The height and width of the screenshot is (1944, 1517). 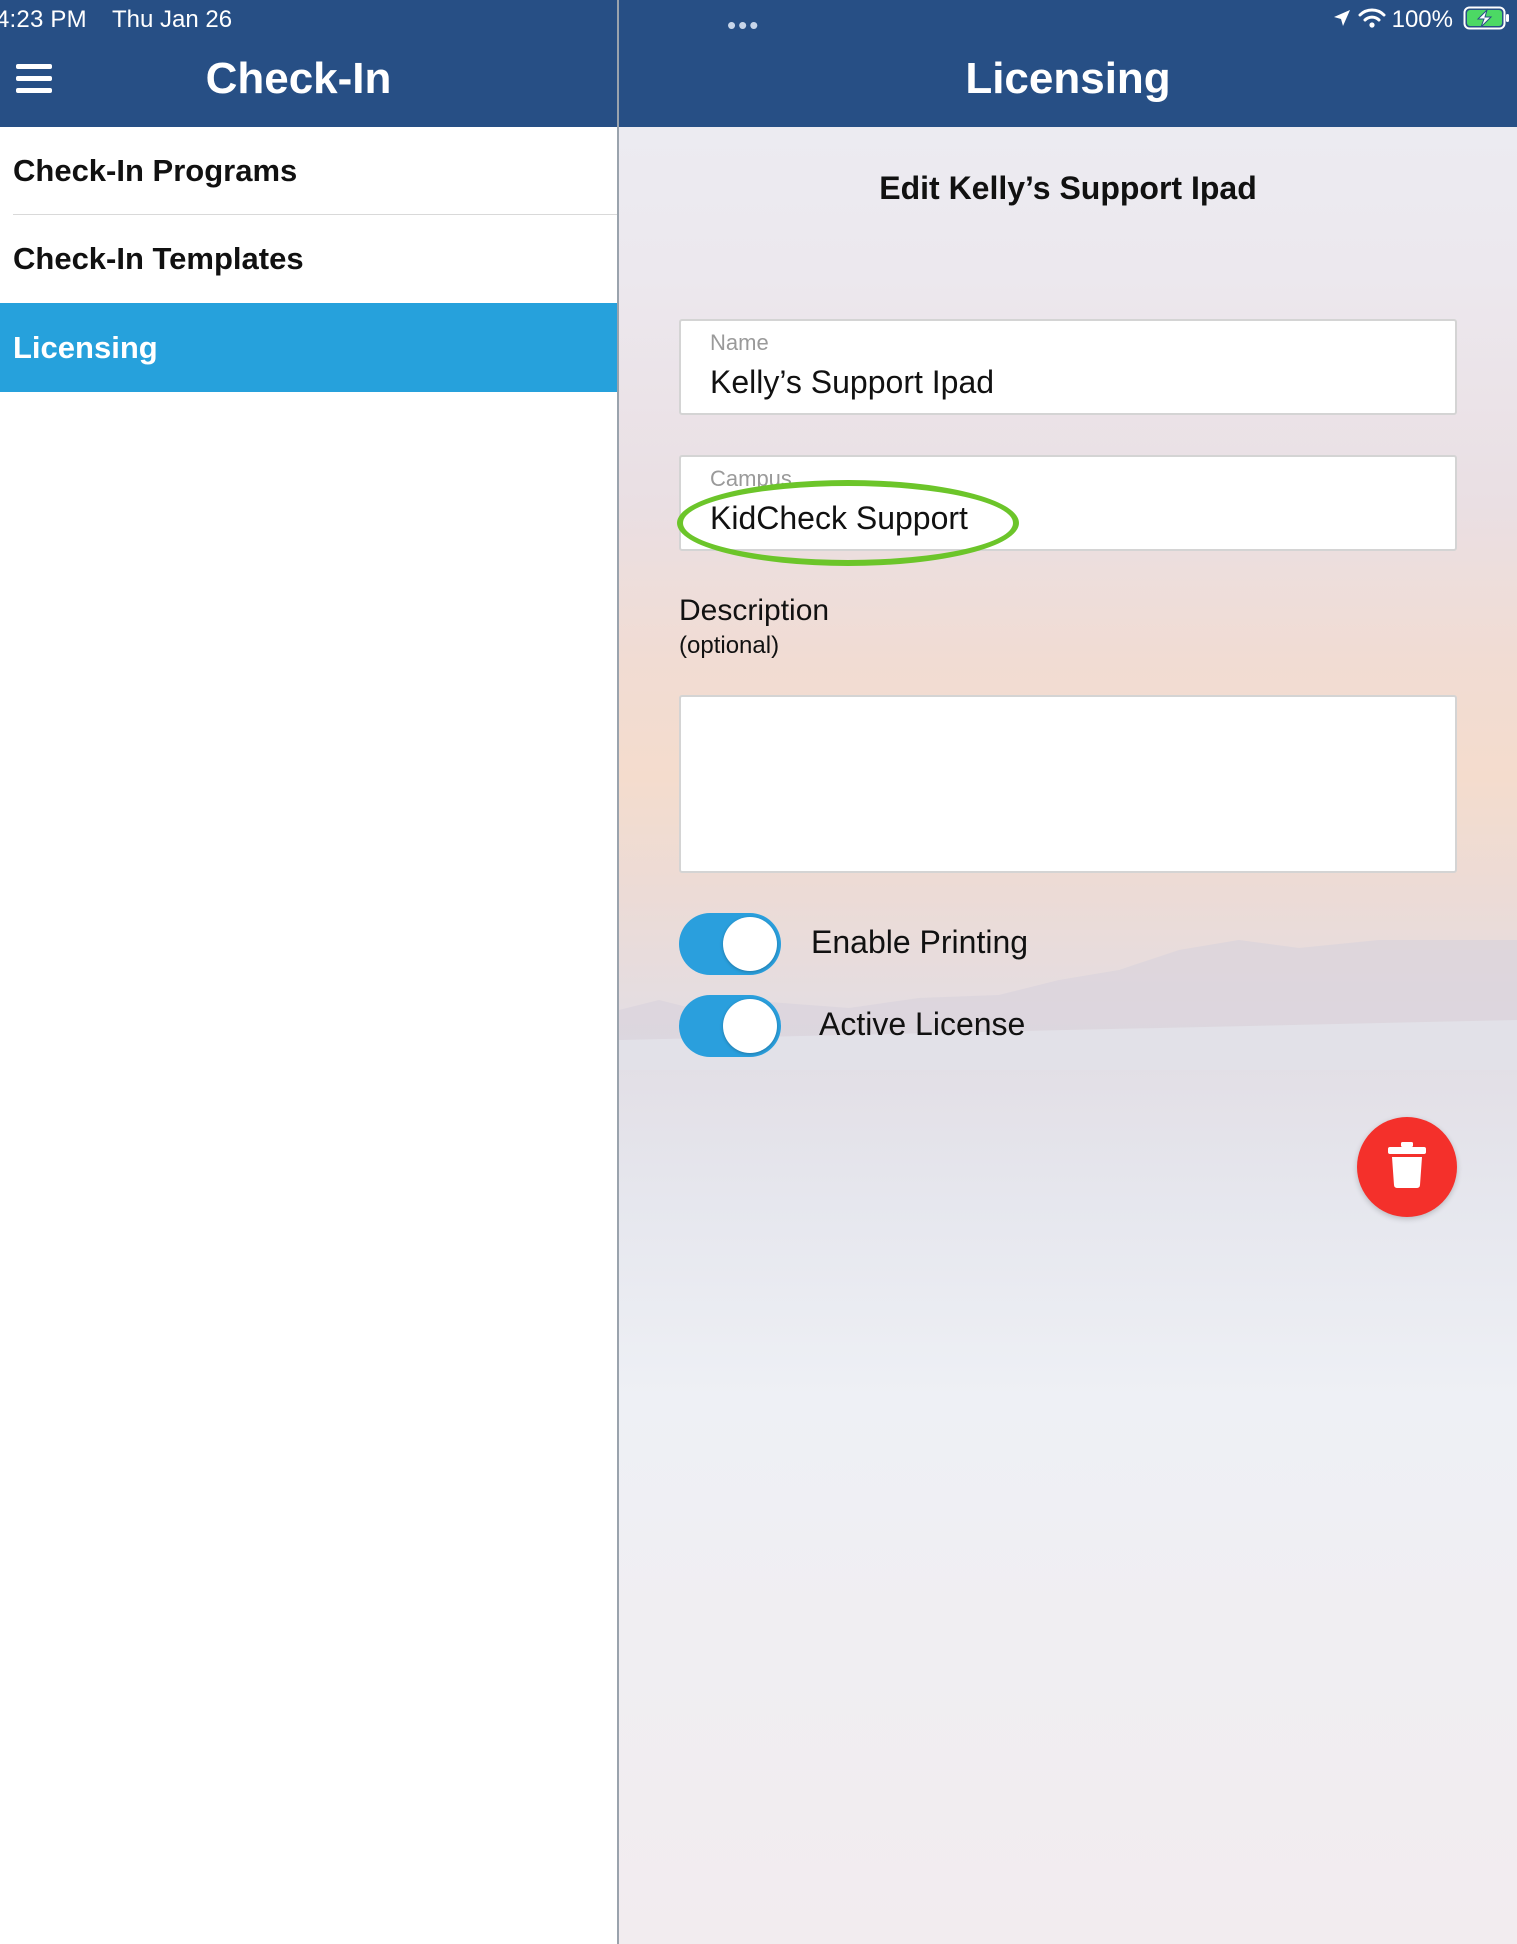 I want to click on nav-item-label: Check-In Programs, so click(x=155, y=170).